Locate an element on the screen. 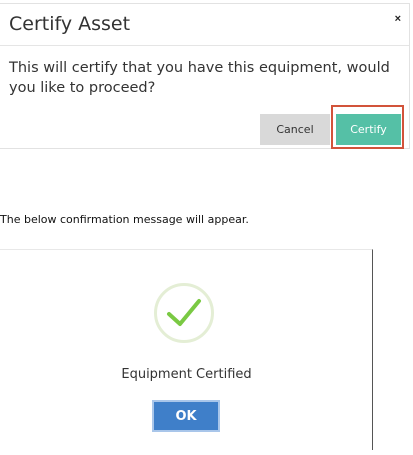 This screenshot has height=455, width=413. dialog-header: Certify Asset × is located at coordinates (204, 25).